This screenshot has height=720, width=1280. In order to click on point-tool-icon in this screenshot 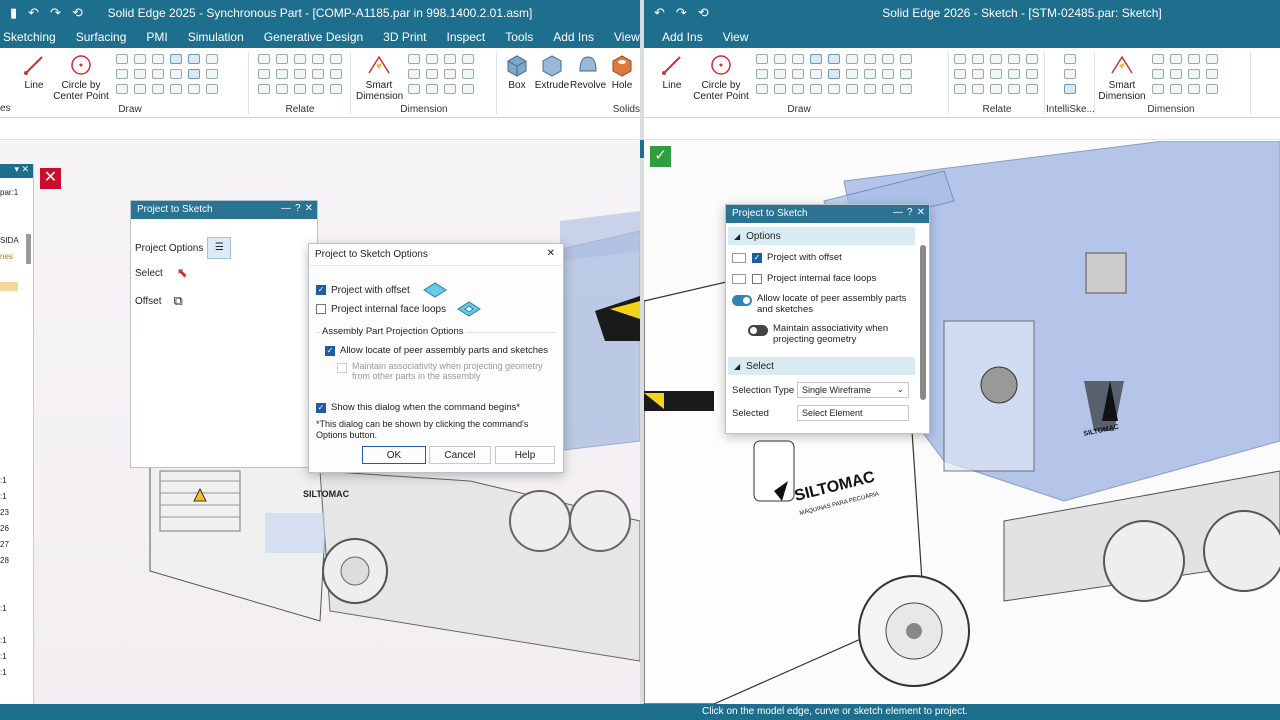, I will do `click(122, 89)`.